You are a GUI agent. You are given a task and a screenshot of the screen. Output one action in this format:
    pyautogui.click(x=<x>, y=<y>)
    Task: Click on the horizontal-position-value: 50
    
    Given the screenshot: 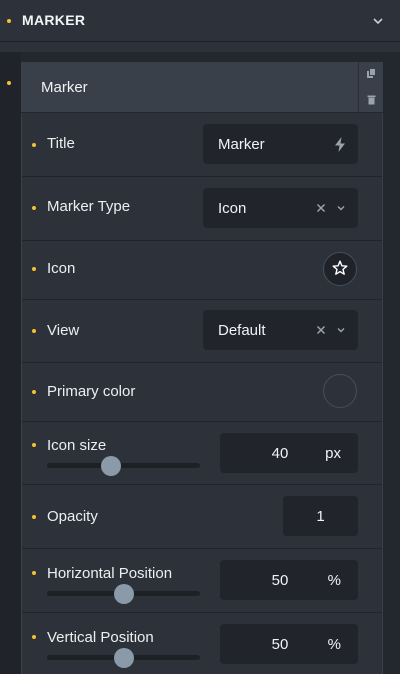 What is the action you would take?
    pyautogui.click(x=280, y=580)
    